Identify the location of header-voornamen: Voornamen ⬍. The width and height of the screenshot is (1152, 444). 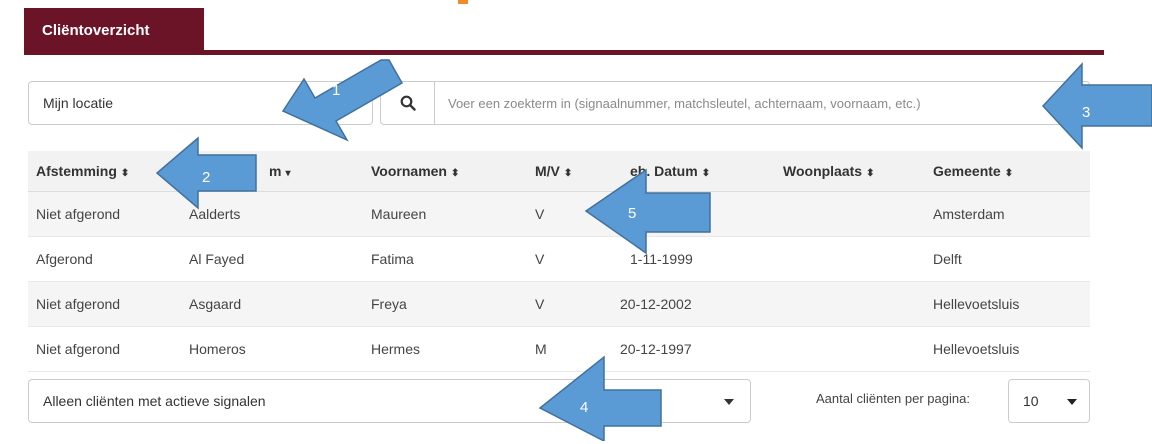
(445, 171).